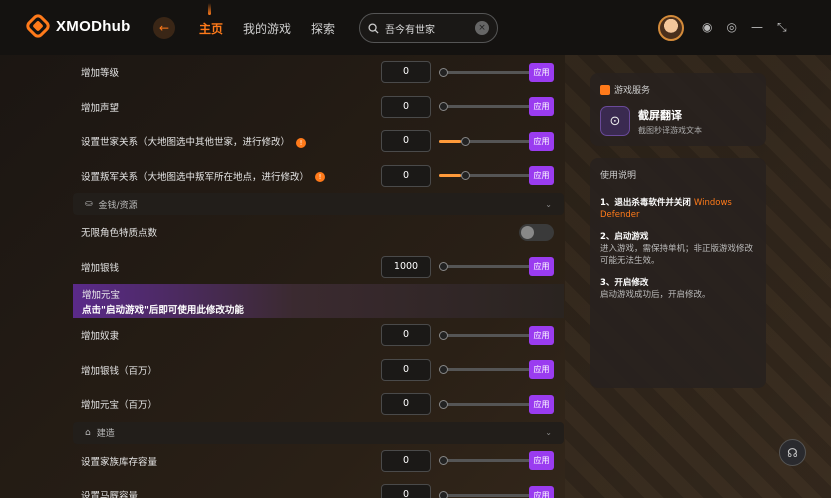 The height and width of the screenshot is (498, 831). Describe the element at coordinates (100, 337) in the screenshot. I see `row-label-text: 增加奴隶` at that location.